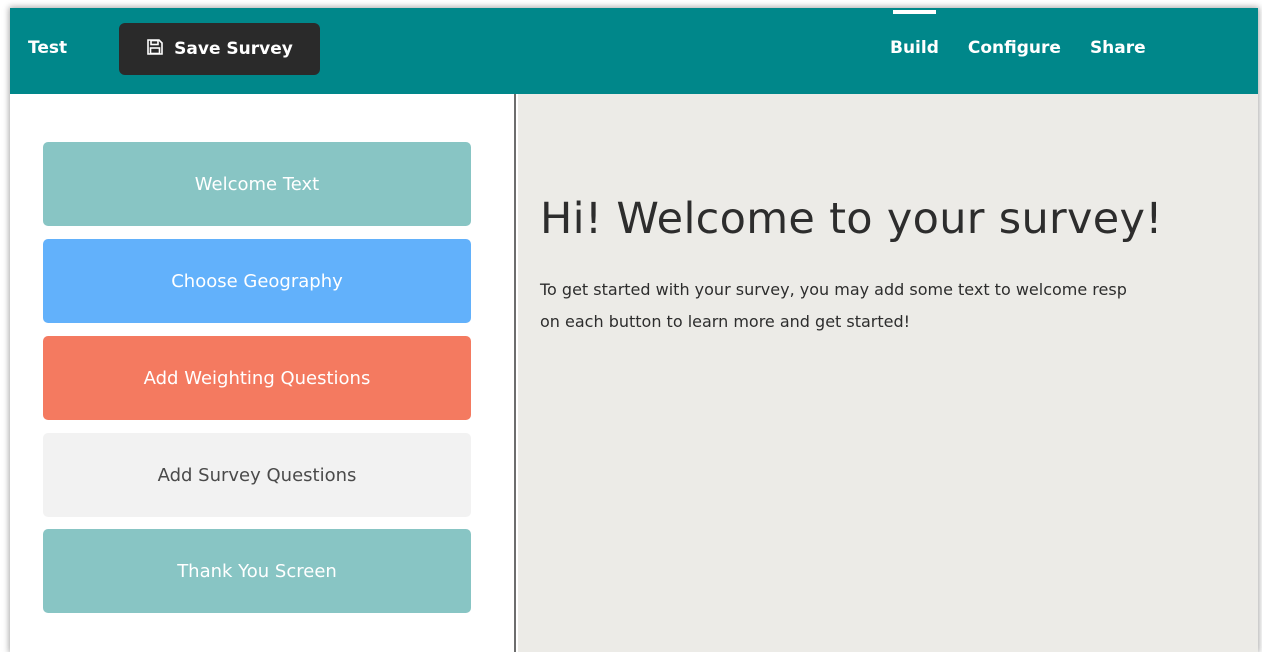 This screenshot has width=1262, height=652. Describe the element at coordinates (914, 51) in the screenshot. I see `tab-build: Build` at that location.